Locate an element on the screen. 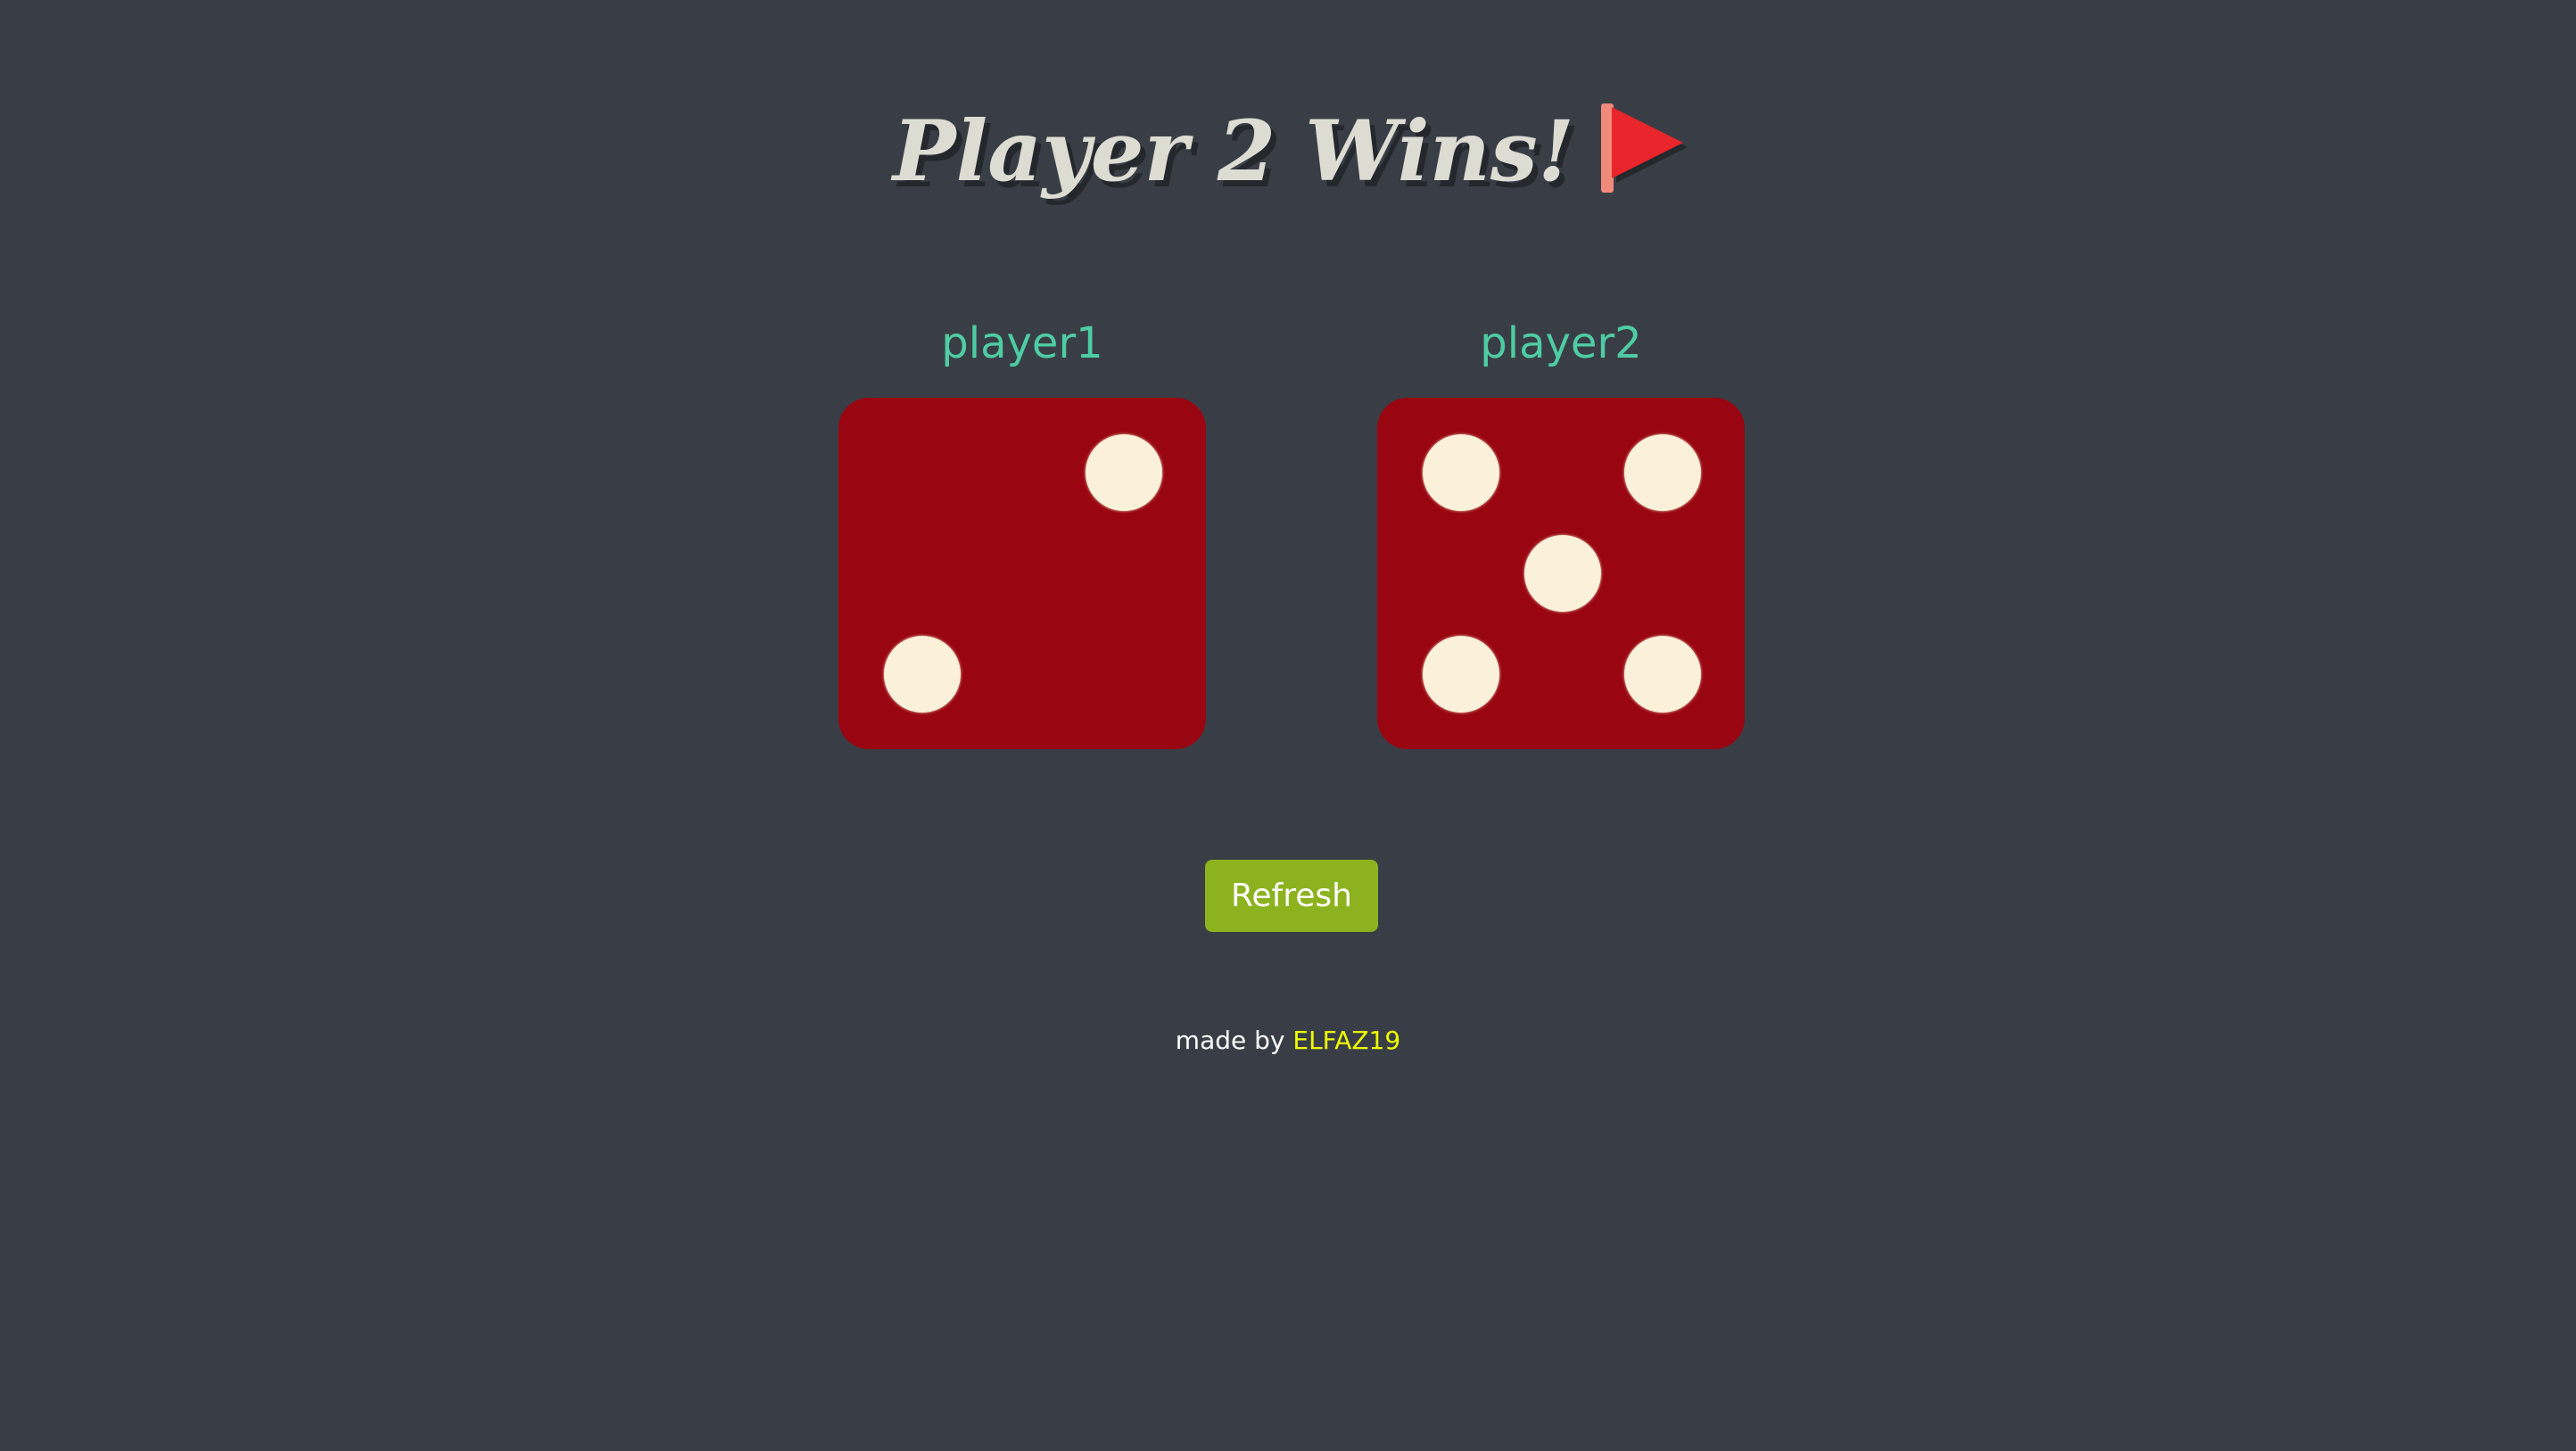  player-2-label: player2 is located at coordinates (1561, 343).